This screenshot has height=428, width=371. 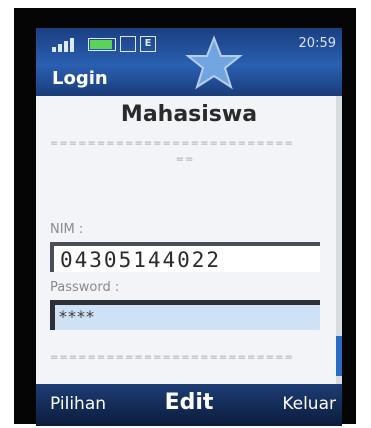 What do you see at coordinates (102, 44) in the screenshot?
I see `battery-icon` at bounding box center [102, 44].